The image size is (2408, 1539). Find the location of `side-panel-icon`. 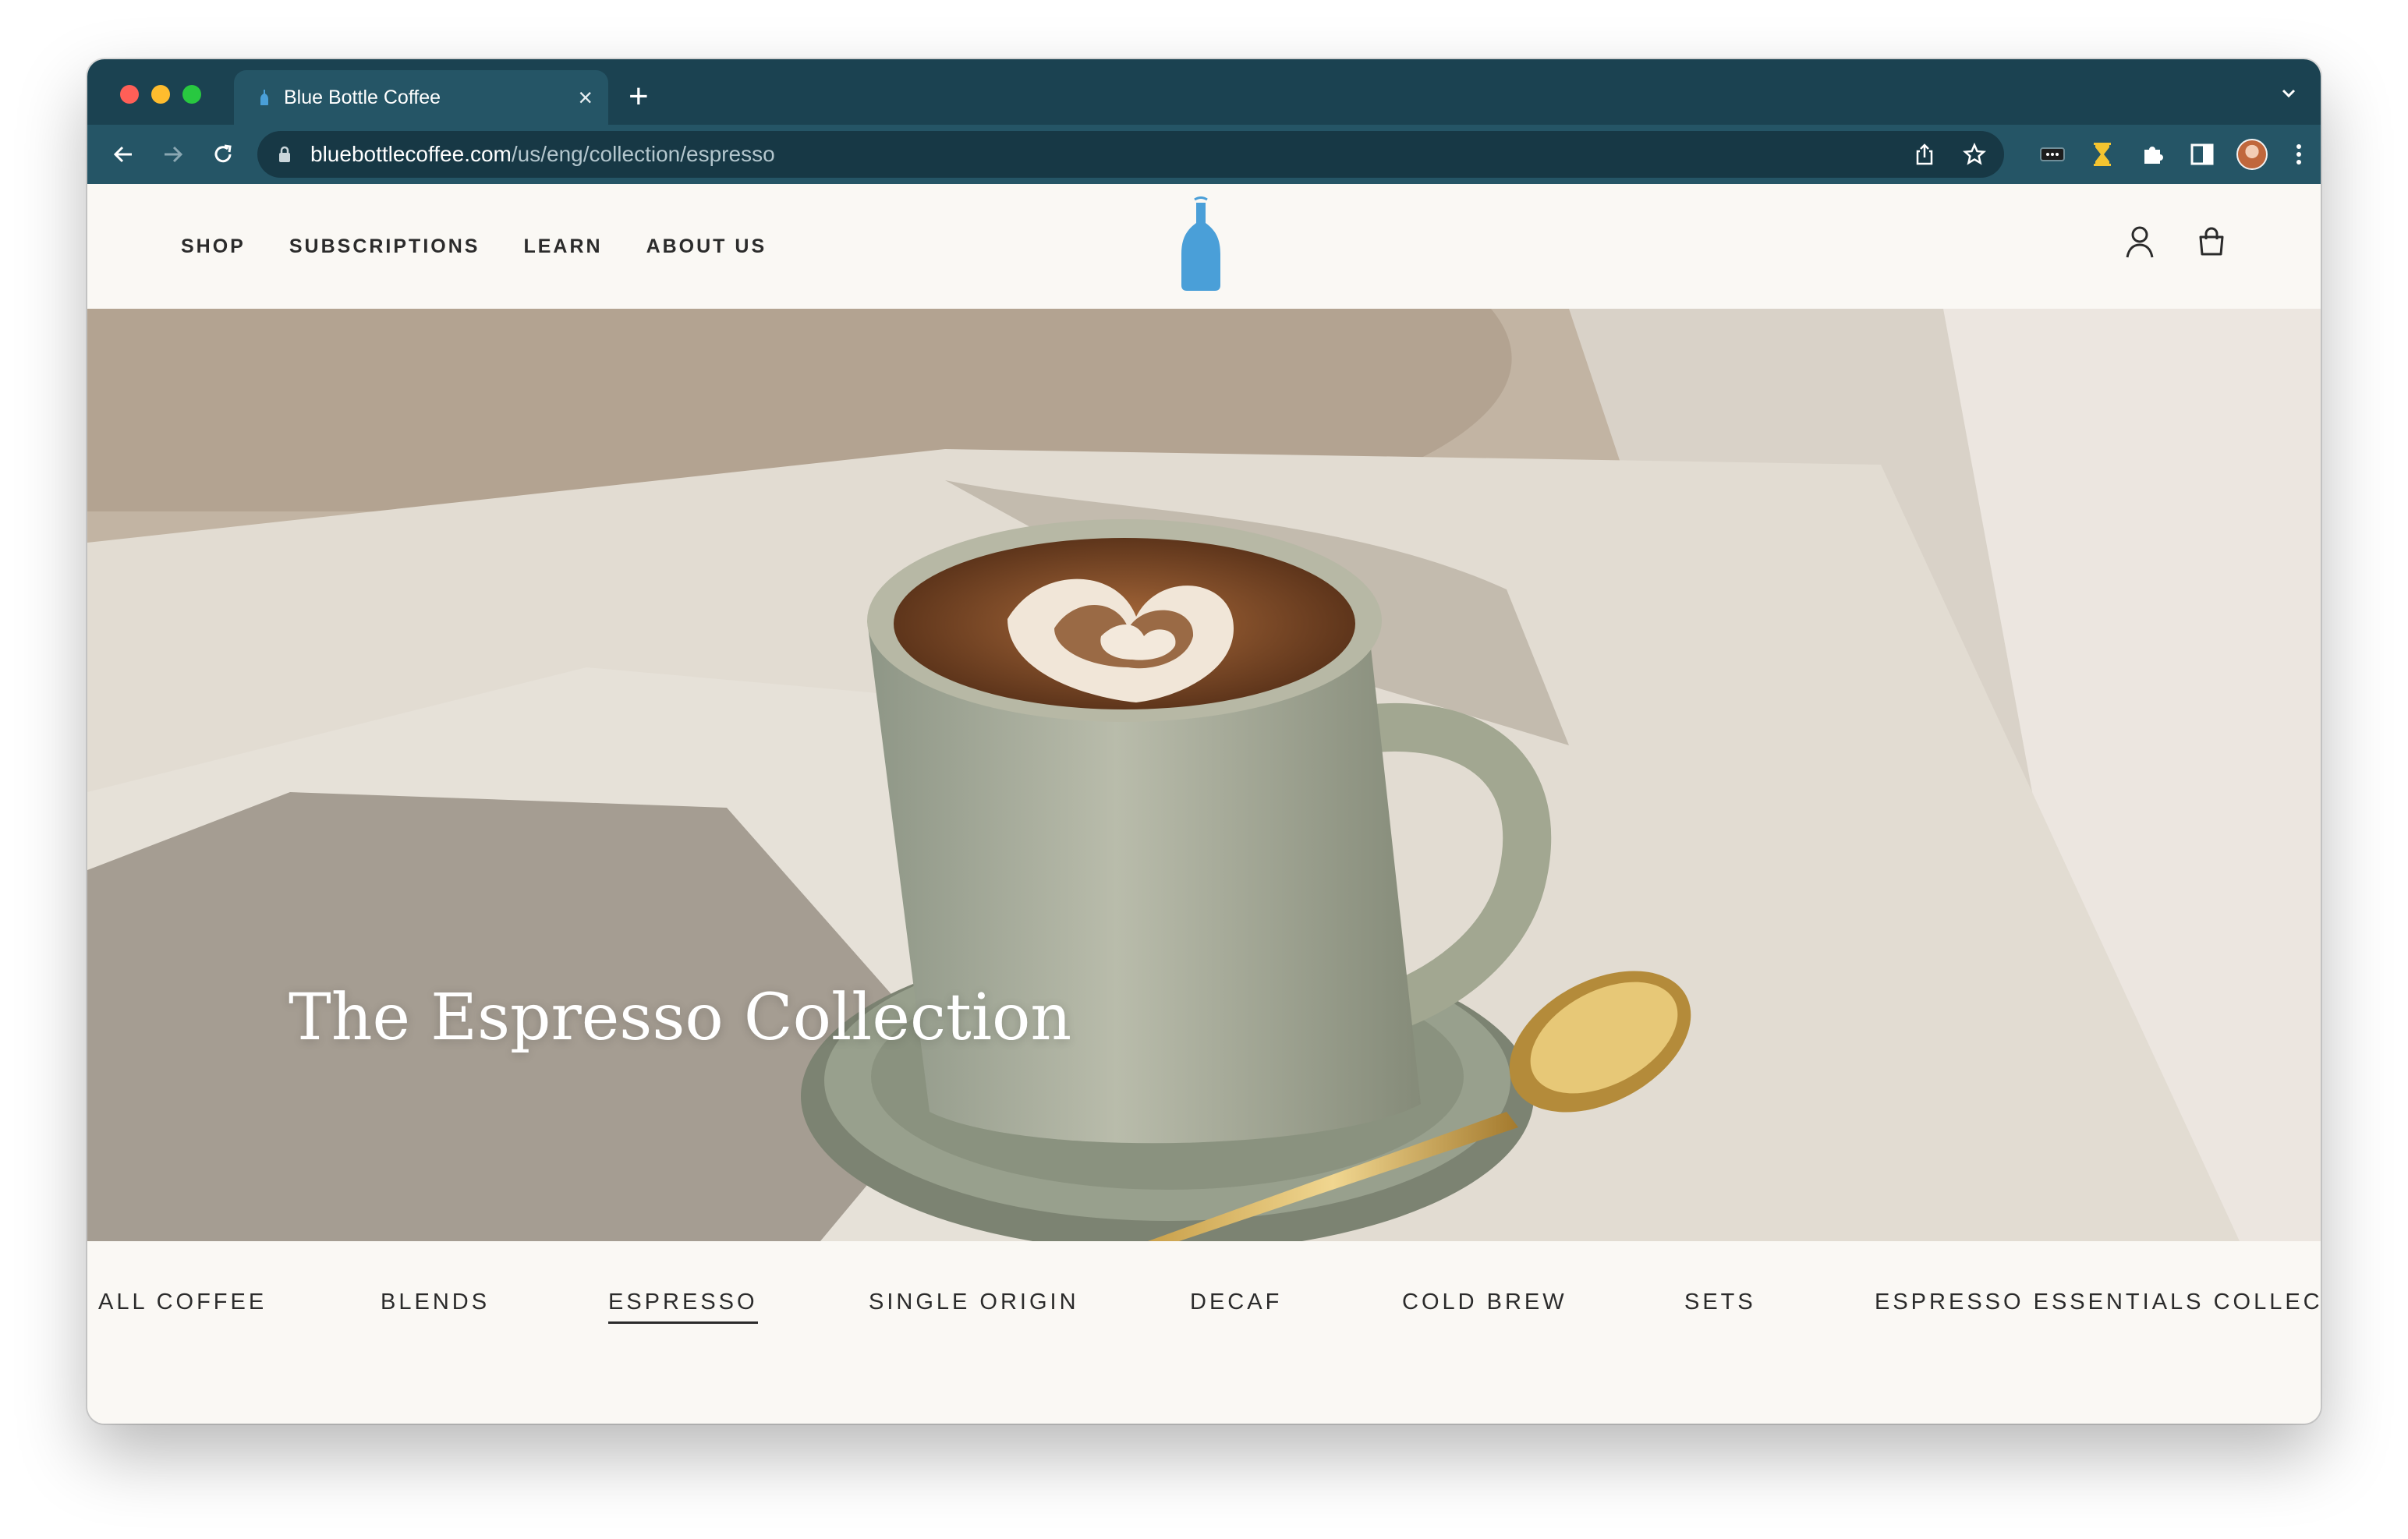

side-panel-icon is located at coordinates (2202, 154).